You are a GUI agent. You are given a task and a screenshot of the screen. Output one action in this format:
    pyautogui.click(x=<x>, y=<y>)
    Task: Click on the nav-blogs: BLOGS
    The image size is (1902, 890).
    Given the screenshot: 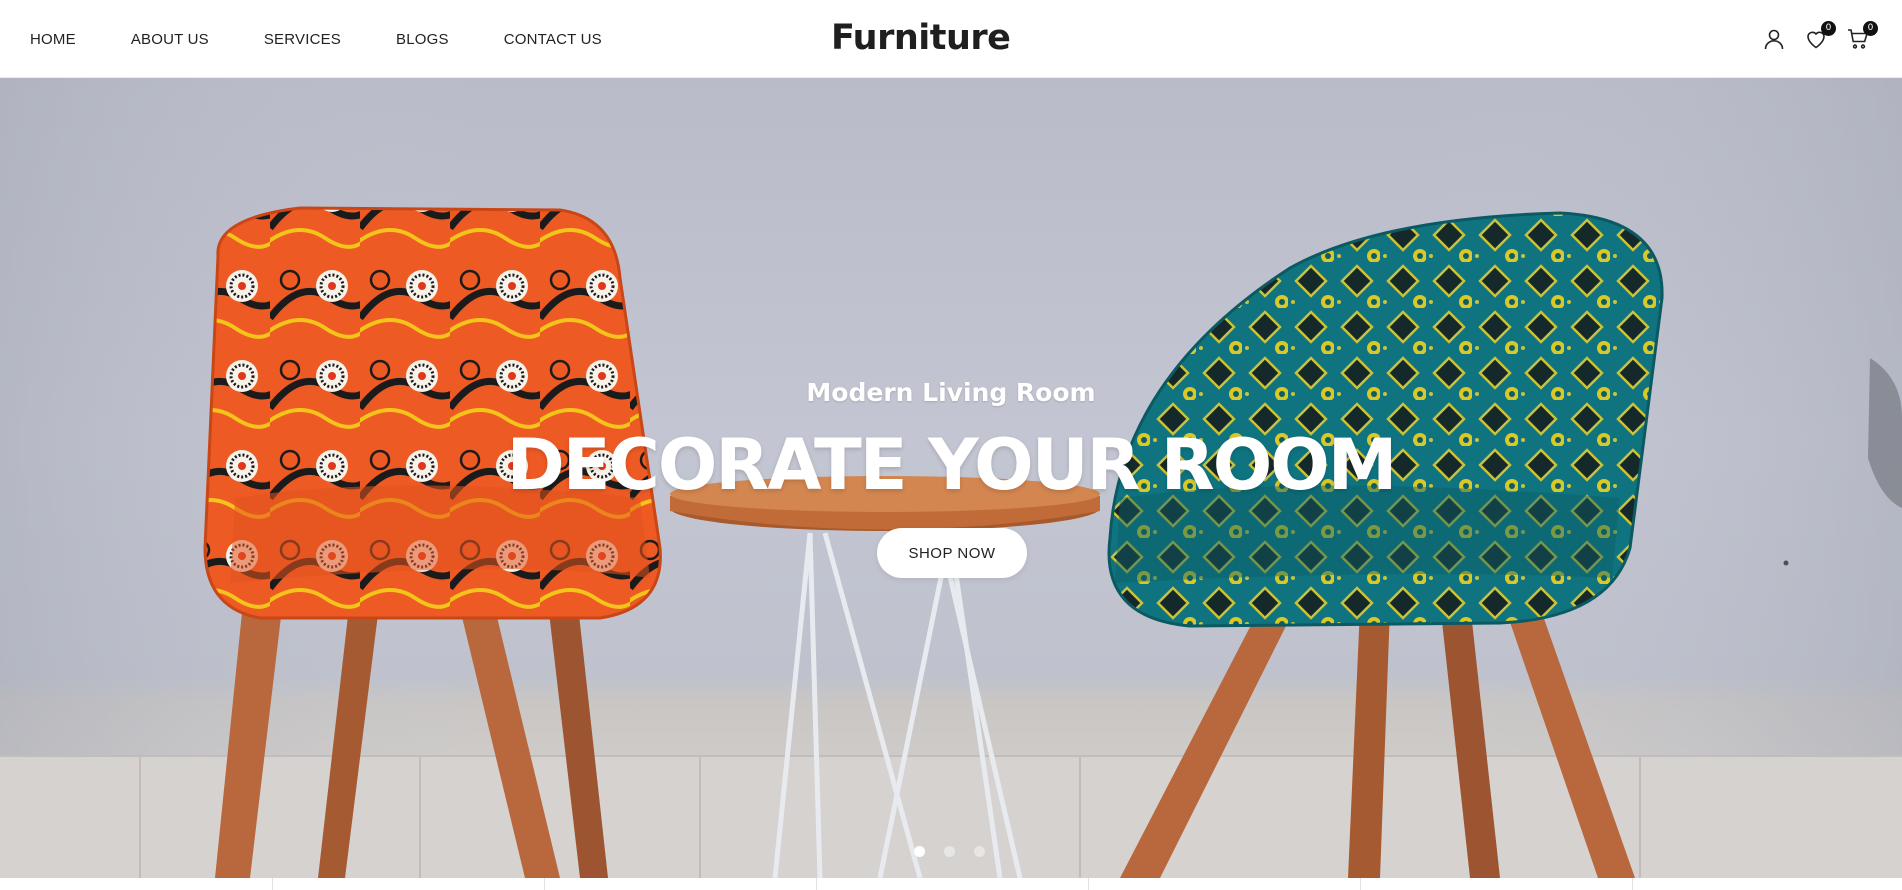 What is the action you would take?
    pyautogui.click(x=422, y=39)
    